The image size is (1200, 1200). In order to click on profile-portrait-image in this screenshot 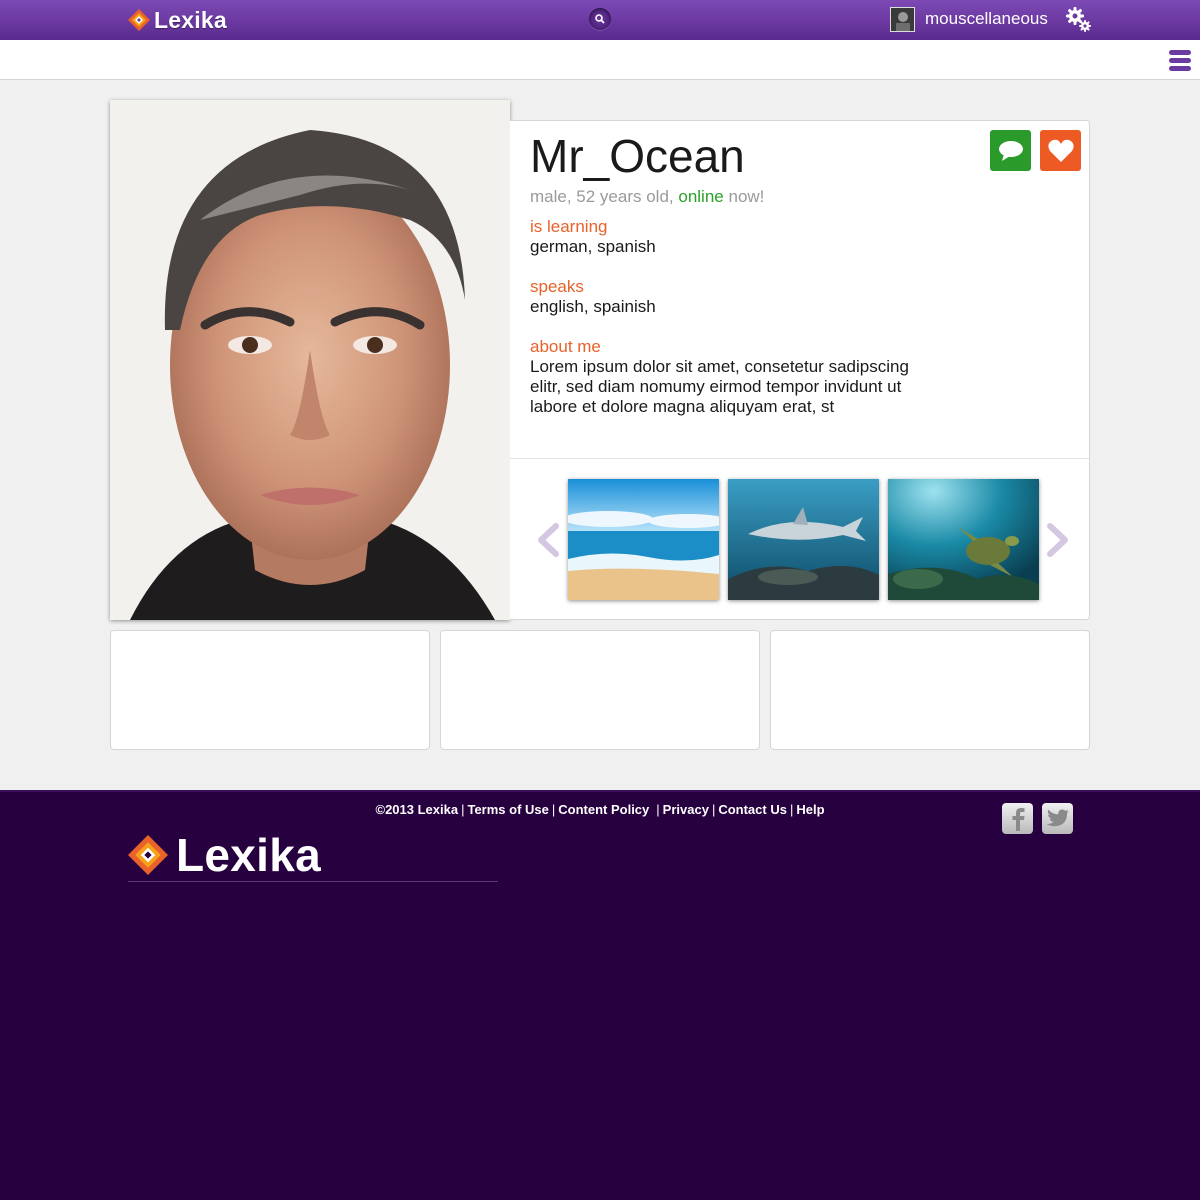, I will do `click(310, 360)`.